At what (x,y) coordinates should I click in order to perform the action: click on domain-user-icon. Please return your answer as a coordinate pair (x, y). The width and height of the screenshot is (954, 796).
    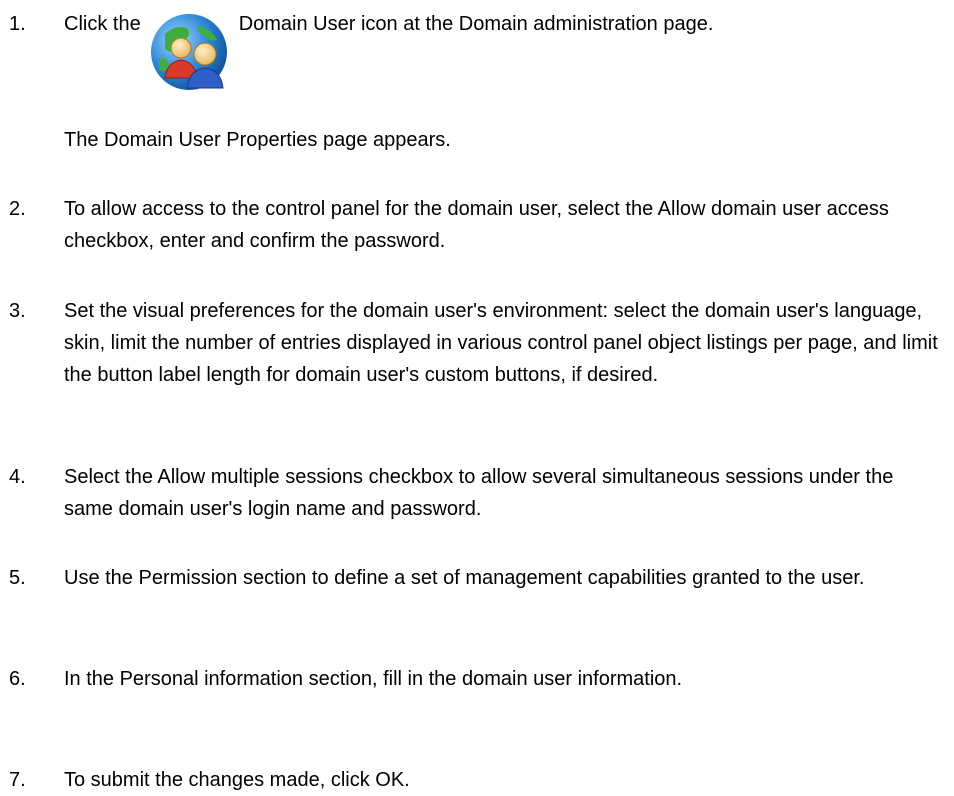
    Looking at the image, I should click on (191, 51).